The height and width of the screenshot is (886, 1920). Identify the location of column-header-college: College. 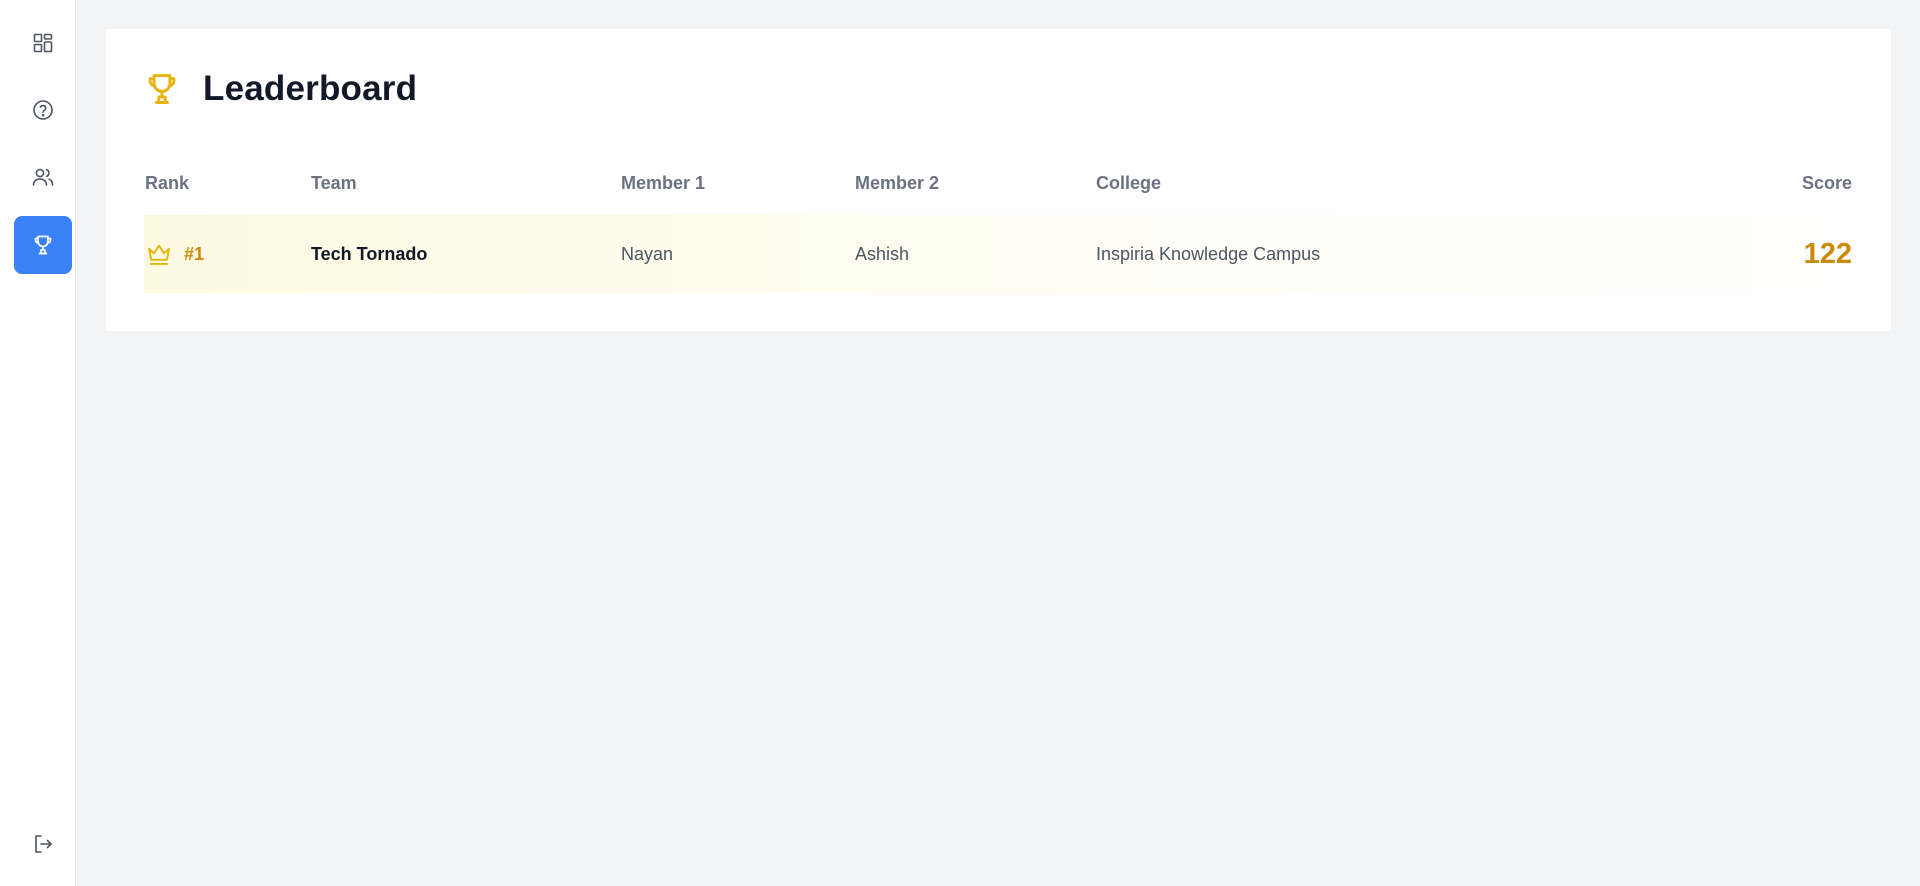
(1129, 183).